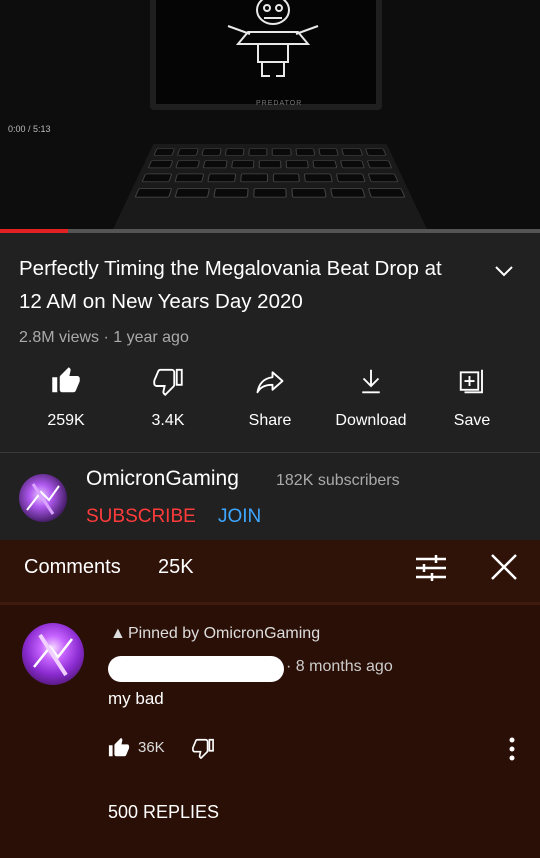  I want to click on commenter-avatar-art, so click(53, 655).